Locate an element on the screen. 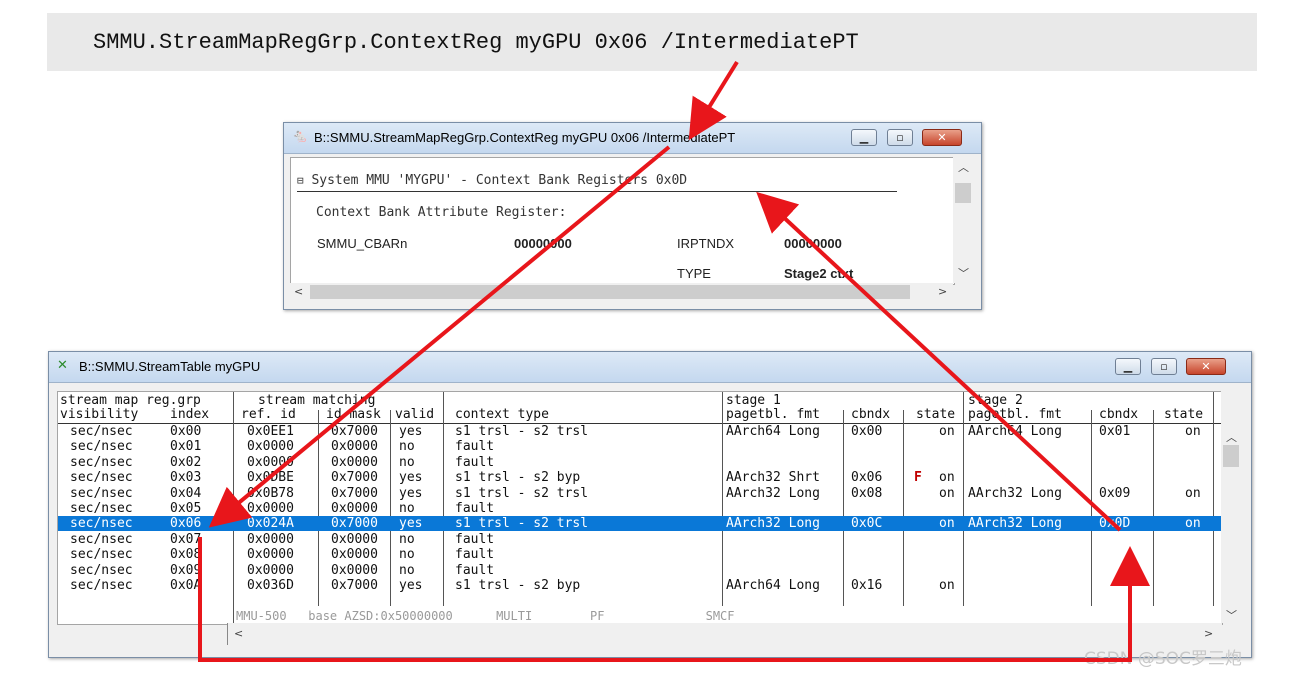  arrow-cbndx-to-context is located at coordinates (939, 361).